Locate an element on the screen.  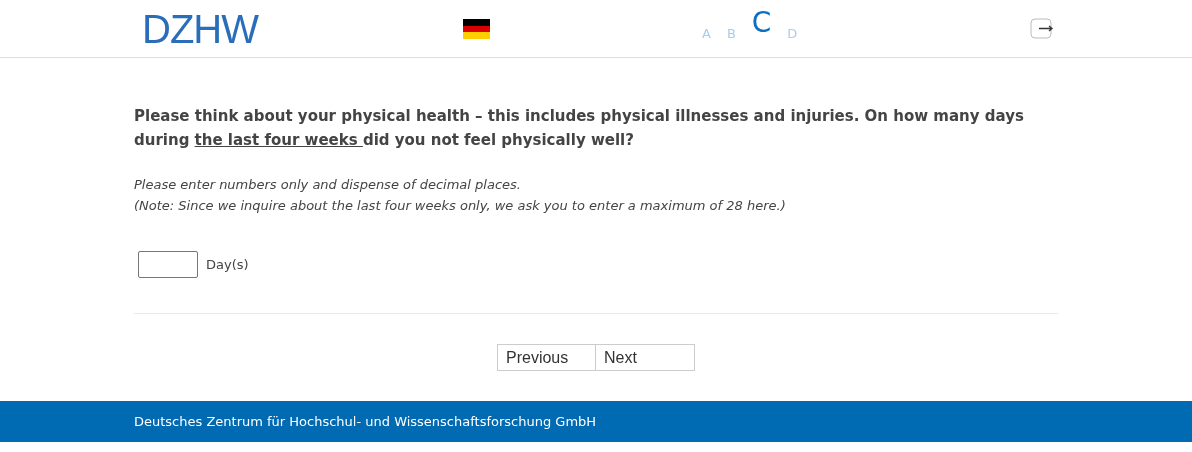
next-button: Next is located at coordinates (645, 357).